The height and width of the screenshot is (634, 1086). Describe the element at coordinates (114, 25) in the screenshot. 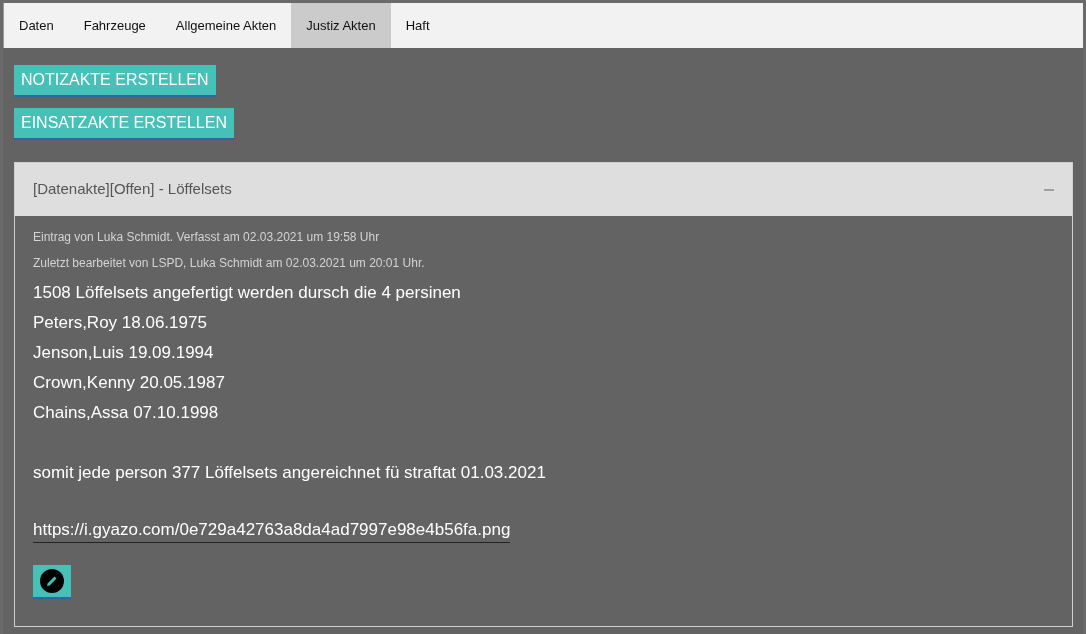

I see `tab: Fahrzeuge` at that location.